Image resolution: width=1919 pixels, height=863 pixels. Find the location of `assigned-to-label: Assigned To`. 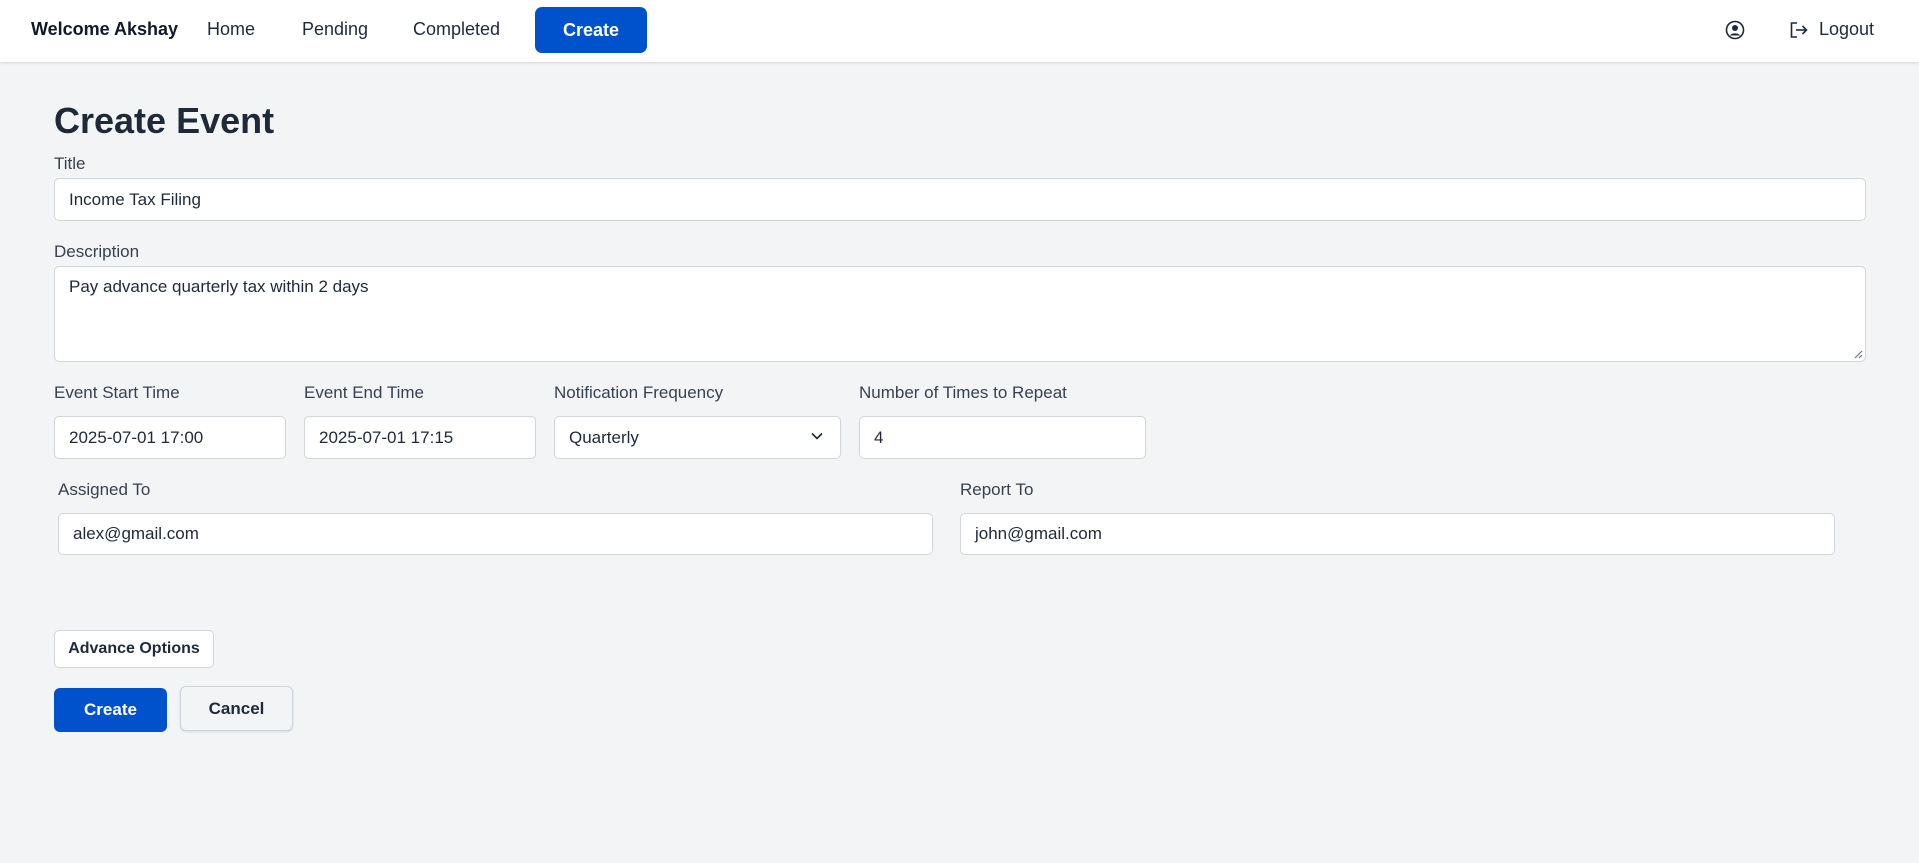

assigned-to-label: Assigned To is located at coordinates (104, 489).